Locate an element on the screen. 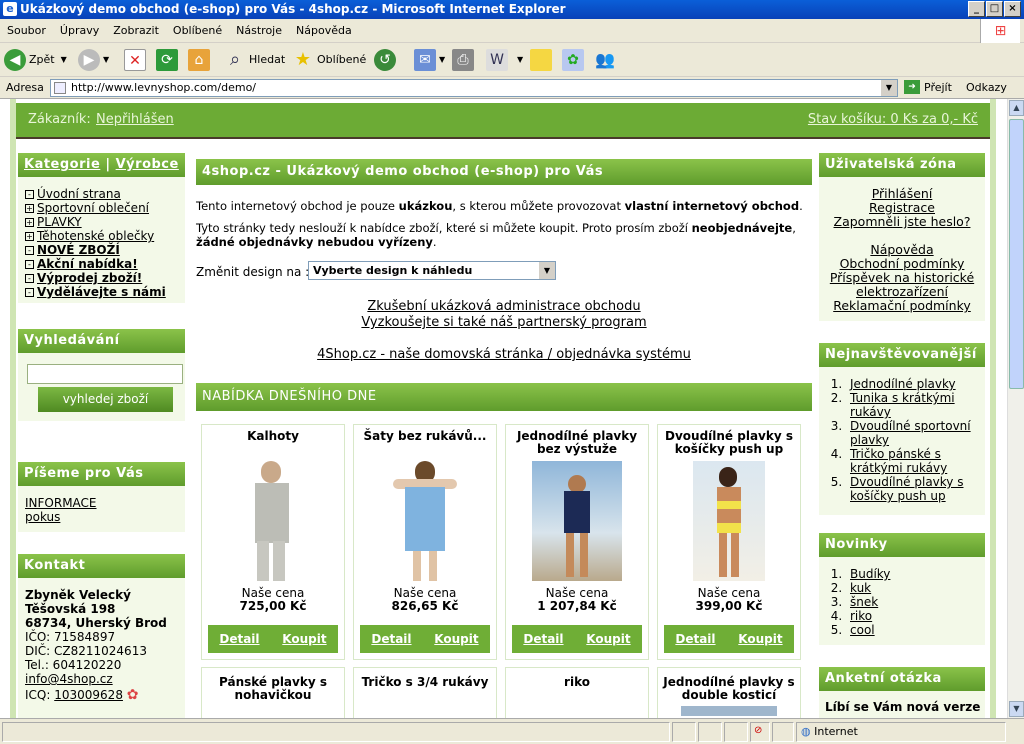 This screenshot has width=1024, height=744. most-visited-item: Tunika s krátkými rukávy is located at coordinates (902, 405).